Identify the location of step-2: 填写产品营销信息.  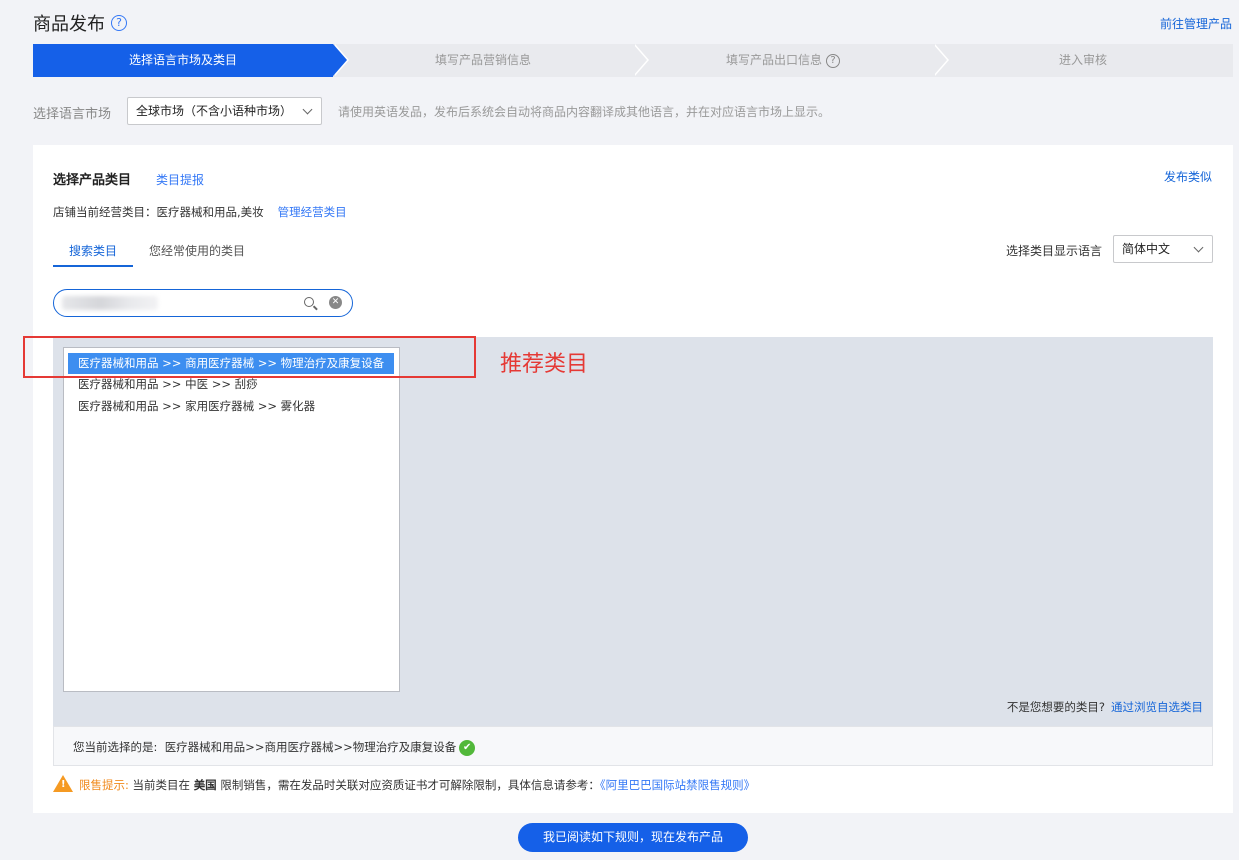
(491, 60).